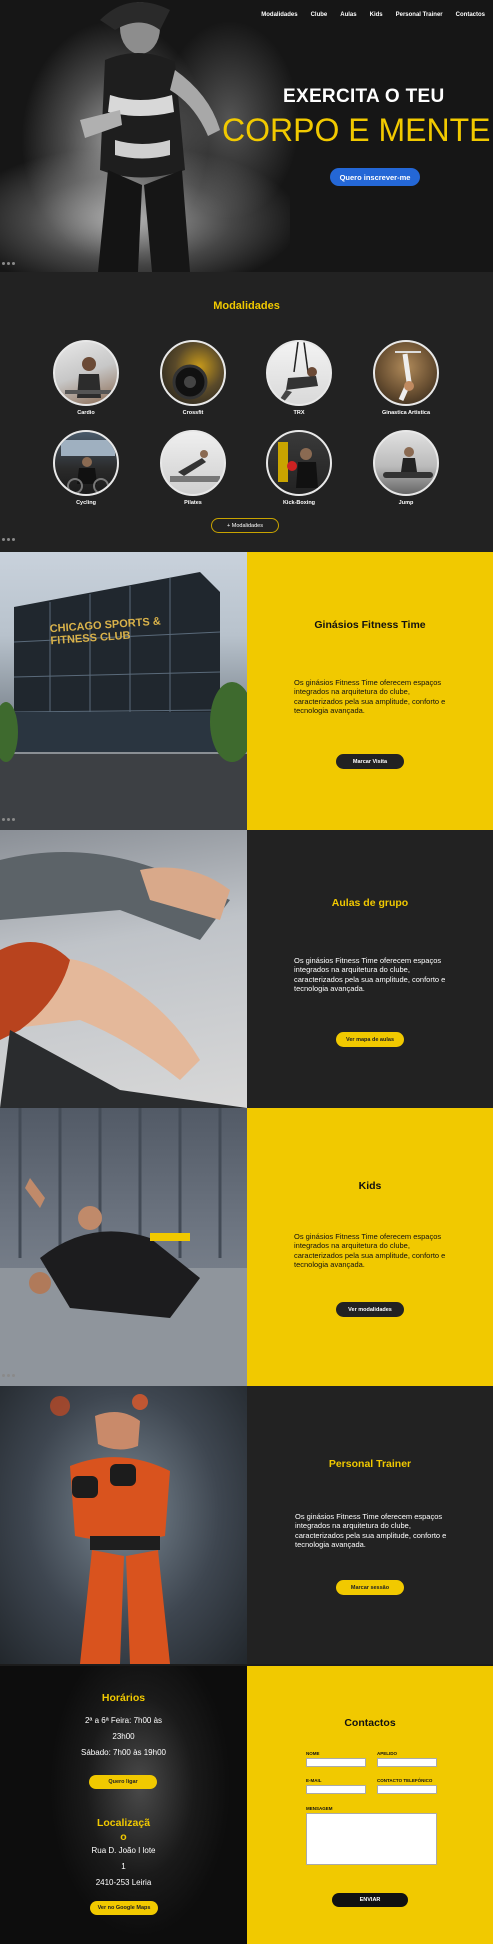 This screenshot has height=1944, width=493. Describe the element at coordinates (86, 413) in the screenshot. I see `modalidade-label: Cardio` at that location.